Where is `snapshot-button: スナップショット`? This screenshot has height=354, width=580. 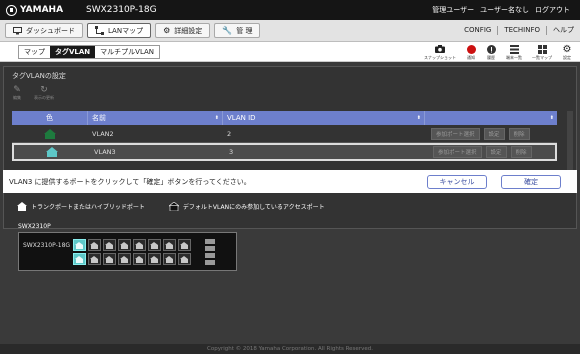
snapshot-button: スナップショット is located at coordinates (440, 52).